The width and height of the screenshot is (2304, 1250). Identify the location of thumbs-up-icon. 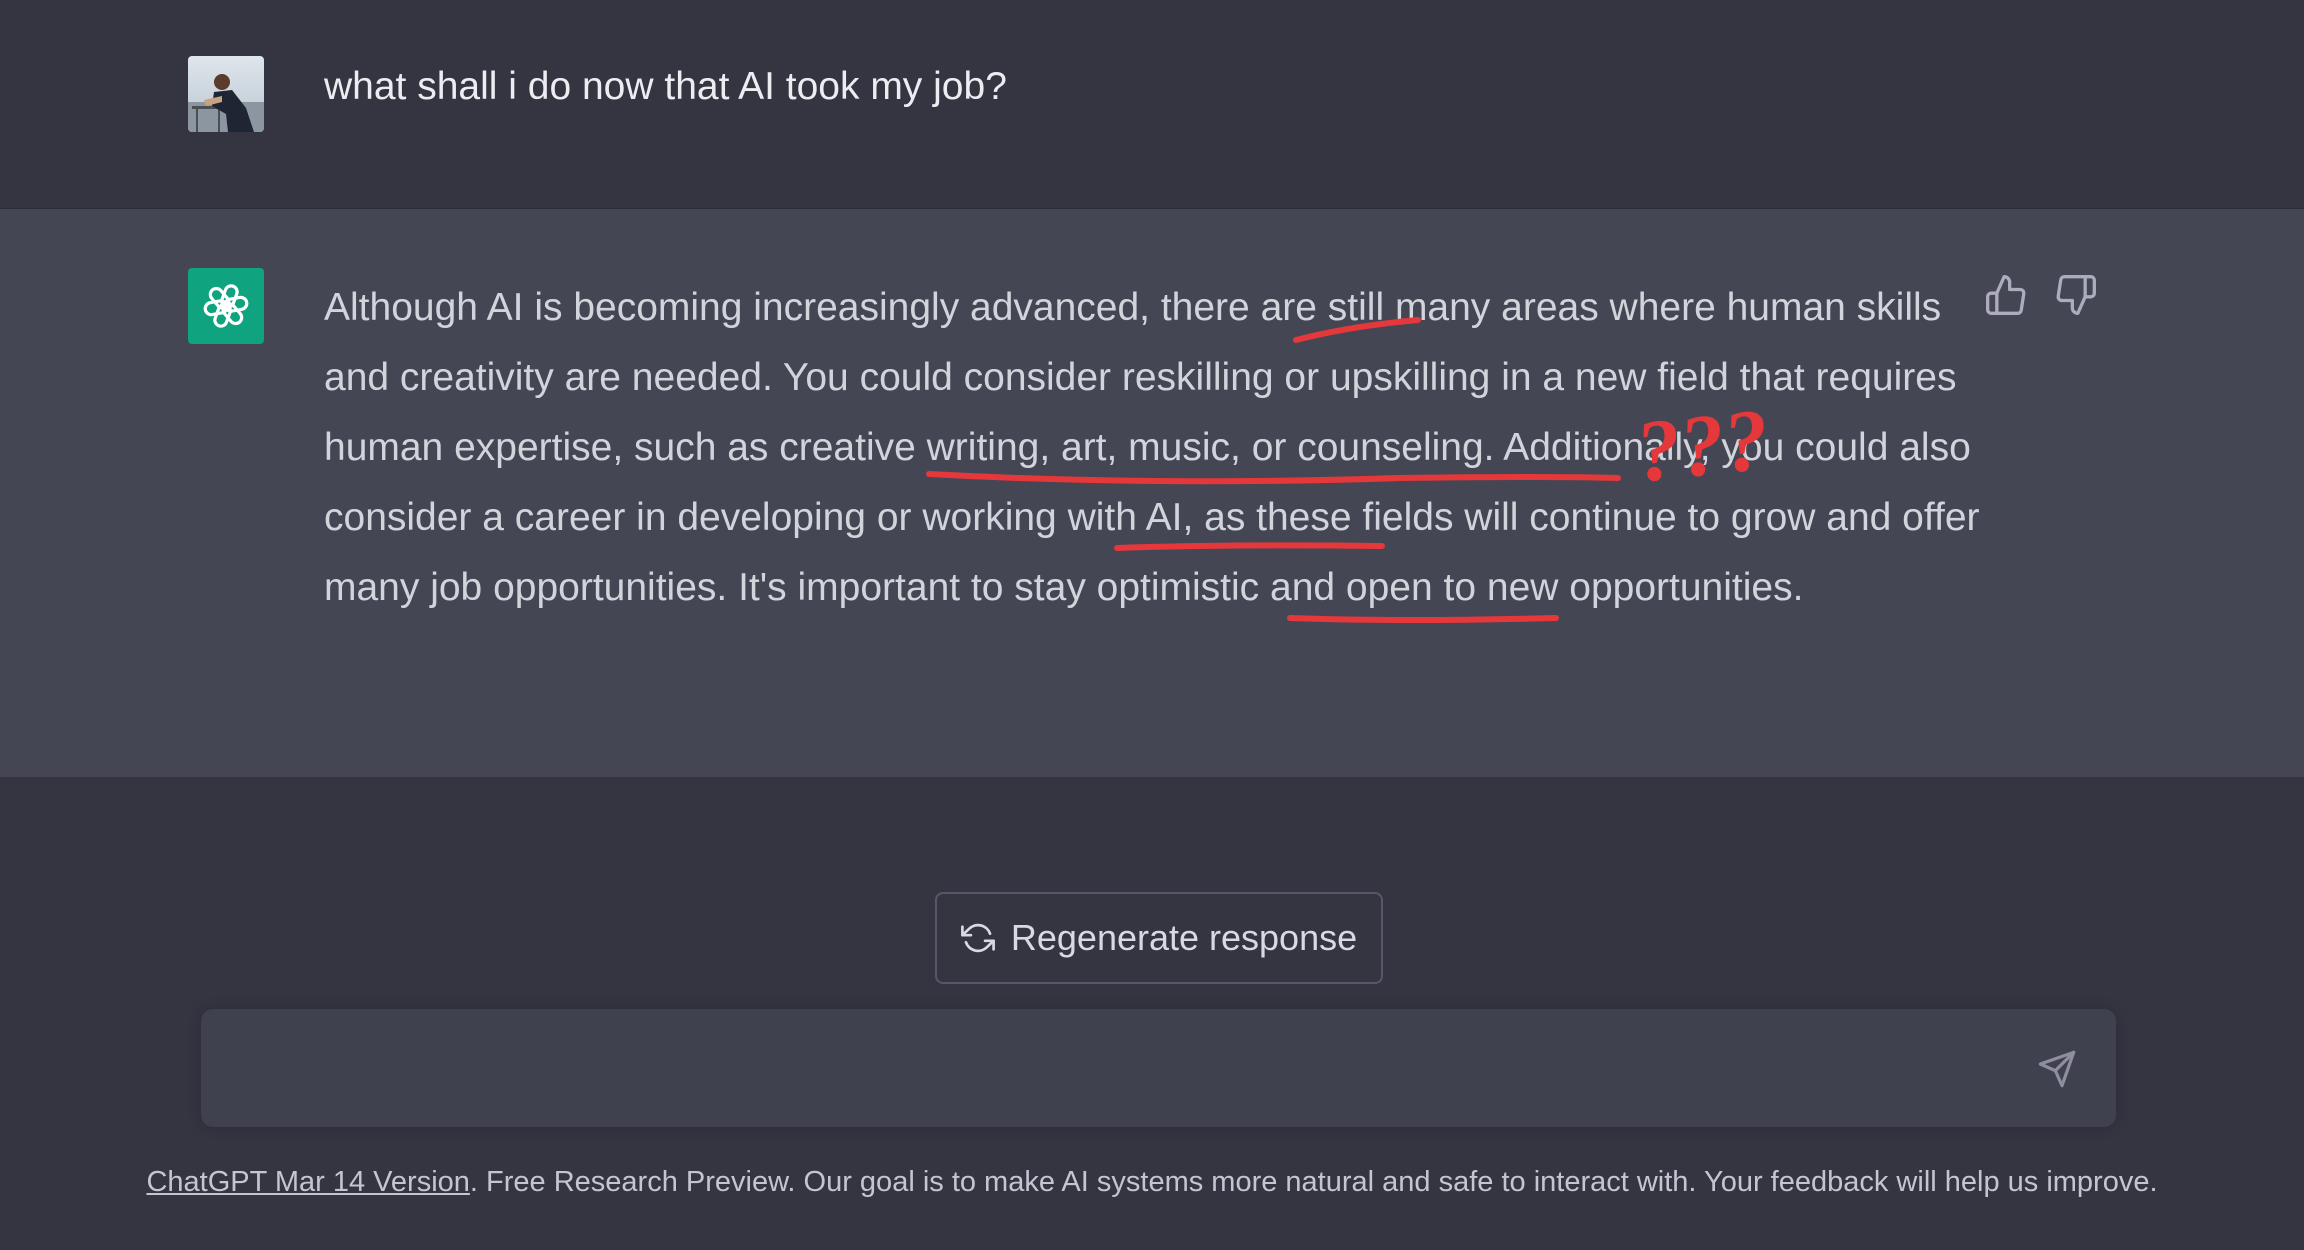
(2006, 295).